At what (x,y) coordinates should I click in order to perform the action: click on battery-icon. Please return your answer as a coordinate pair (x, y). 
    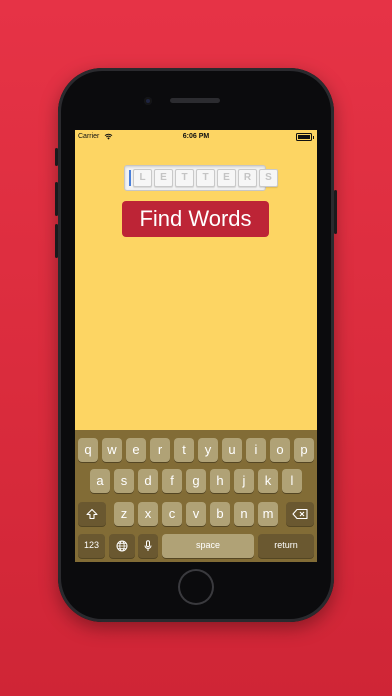
    Looking at the image, I should click on (305, 137).